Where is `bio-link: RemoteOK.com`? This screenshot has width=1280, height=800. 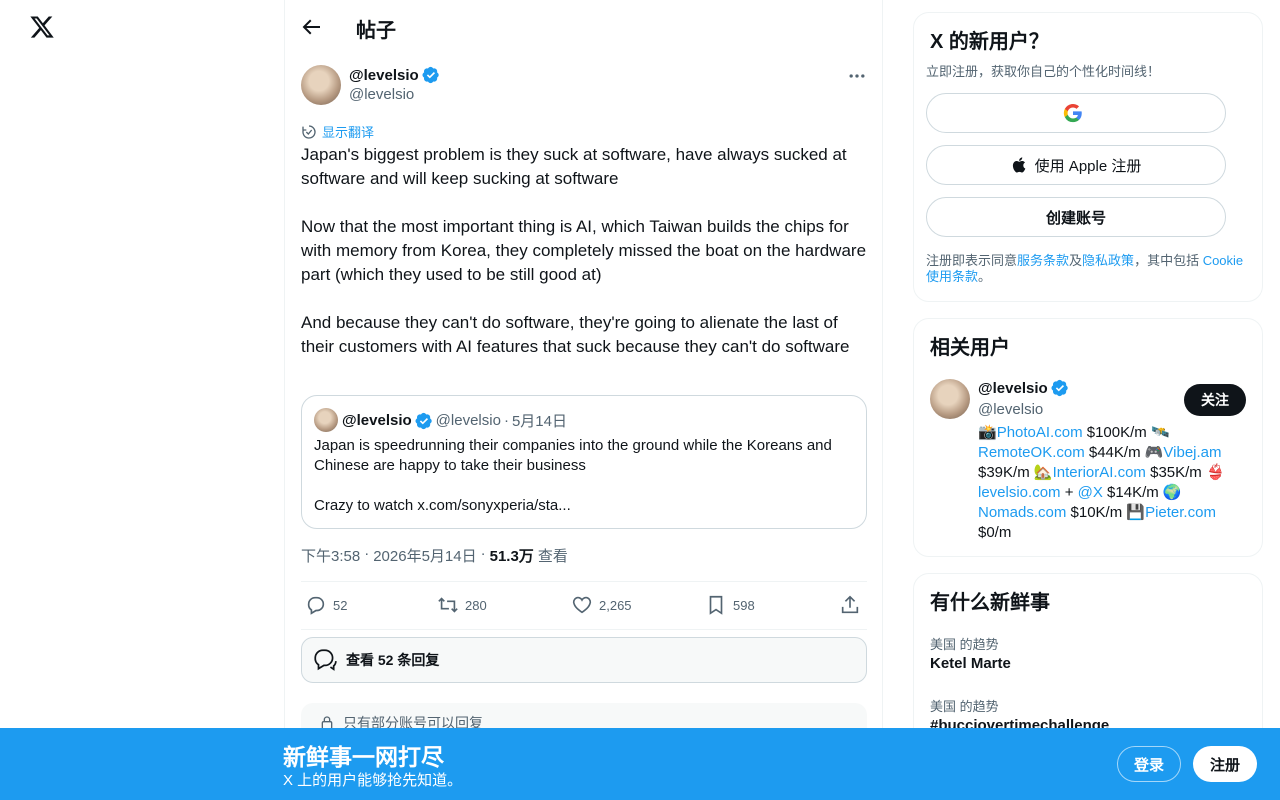
bio-link: RemoteOK.com is located at coordinates (1031, 452).